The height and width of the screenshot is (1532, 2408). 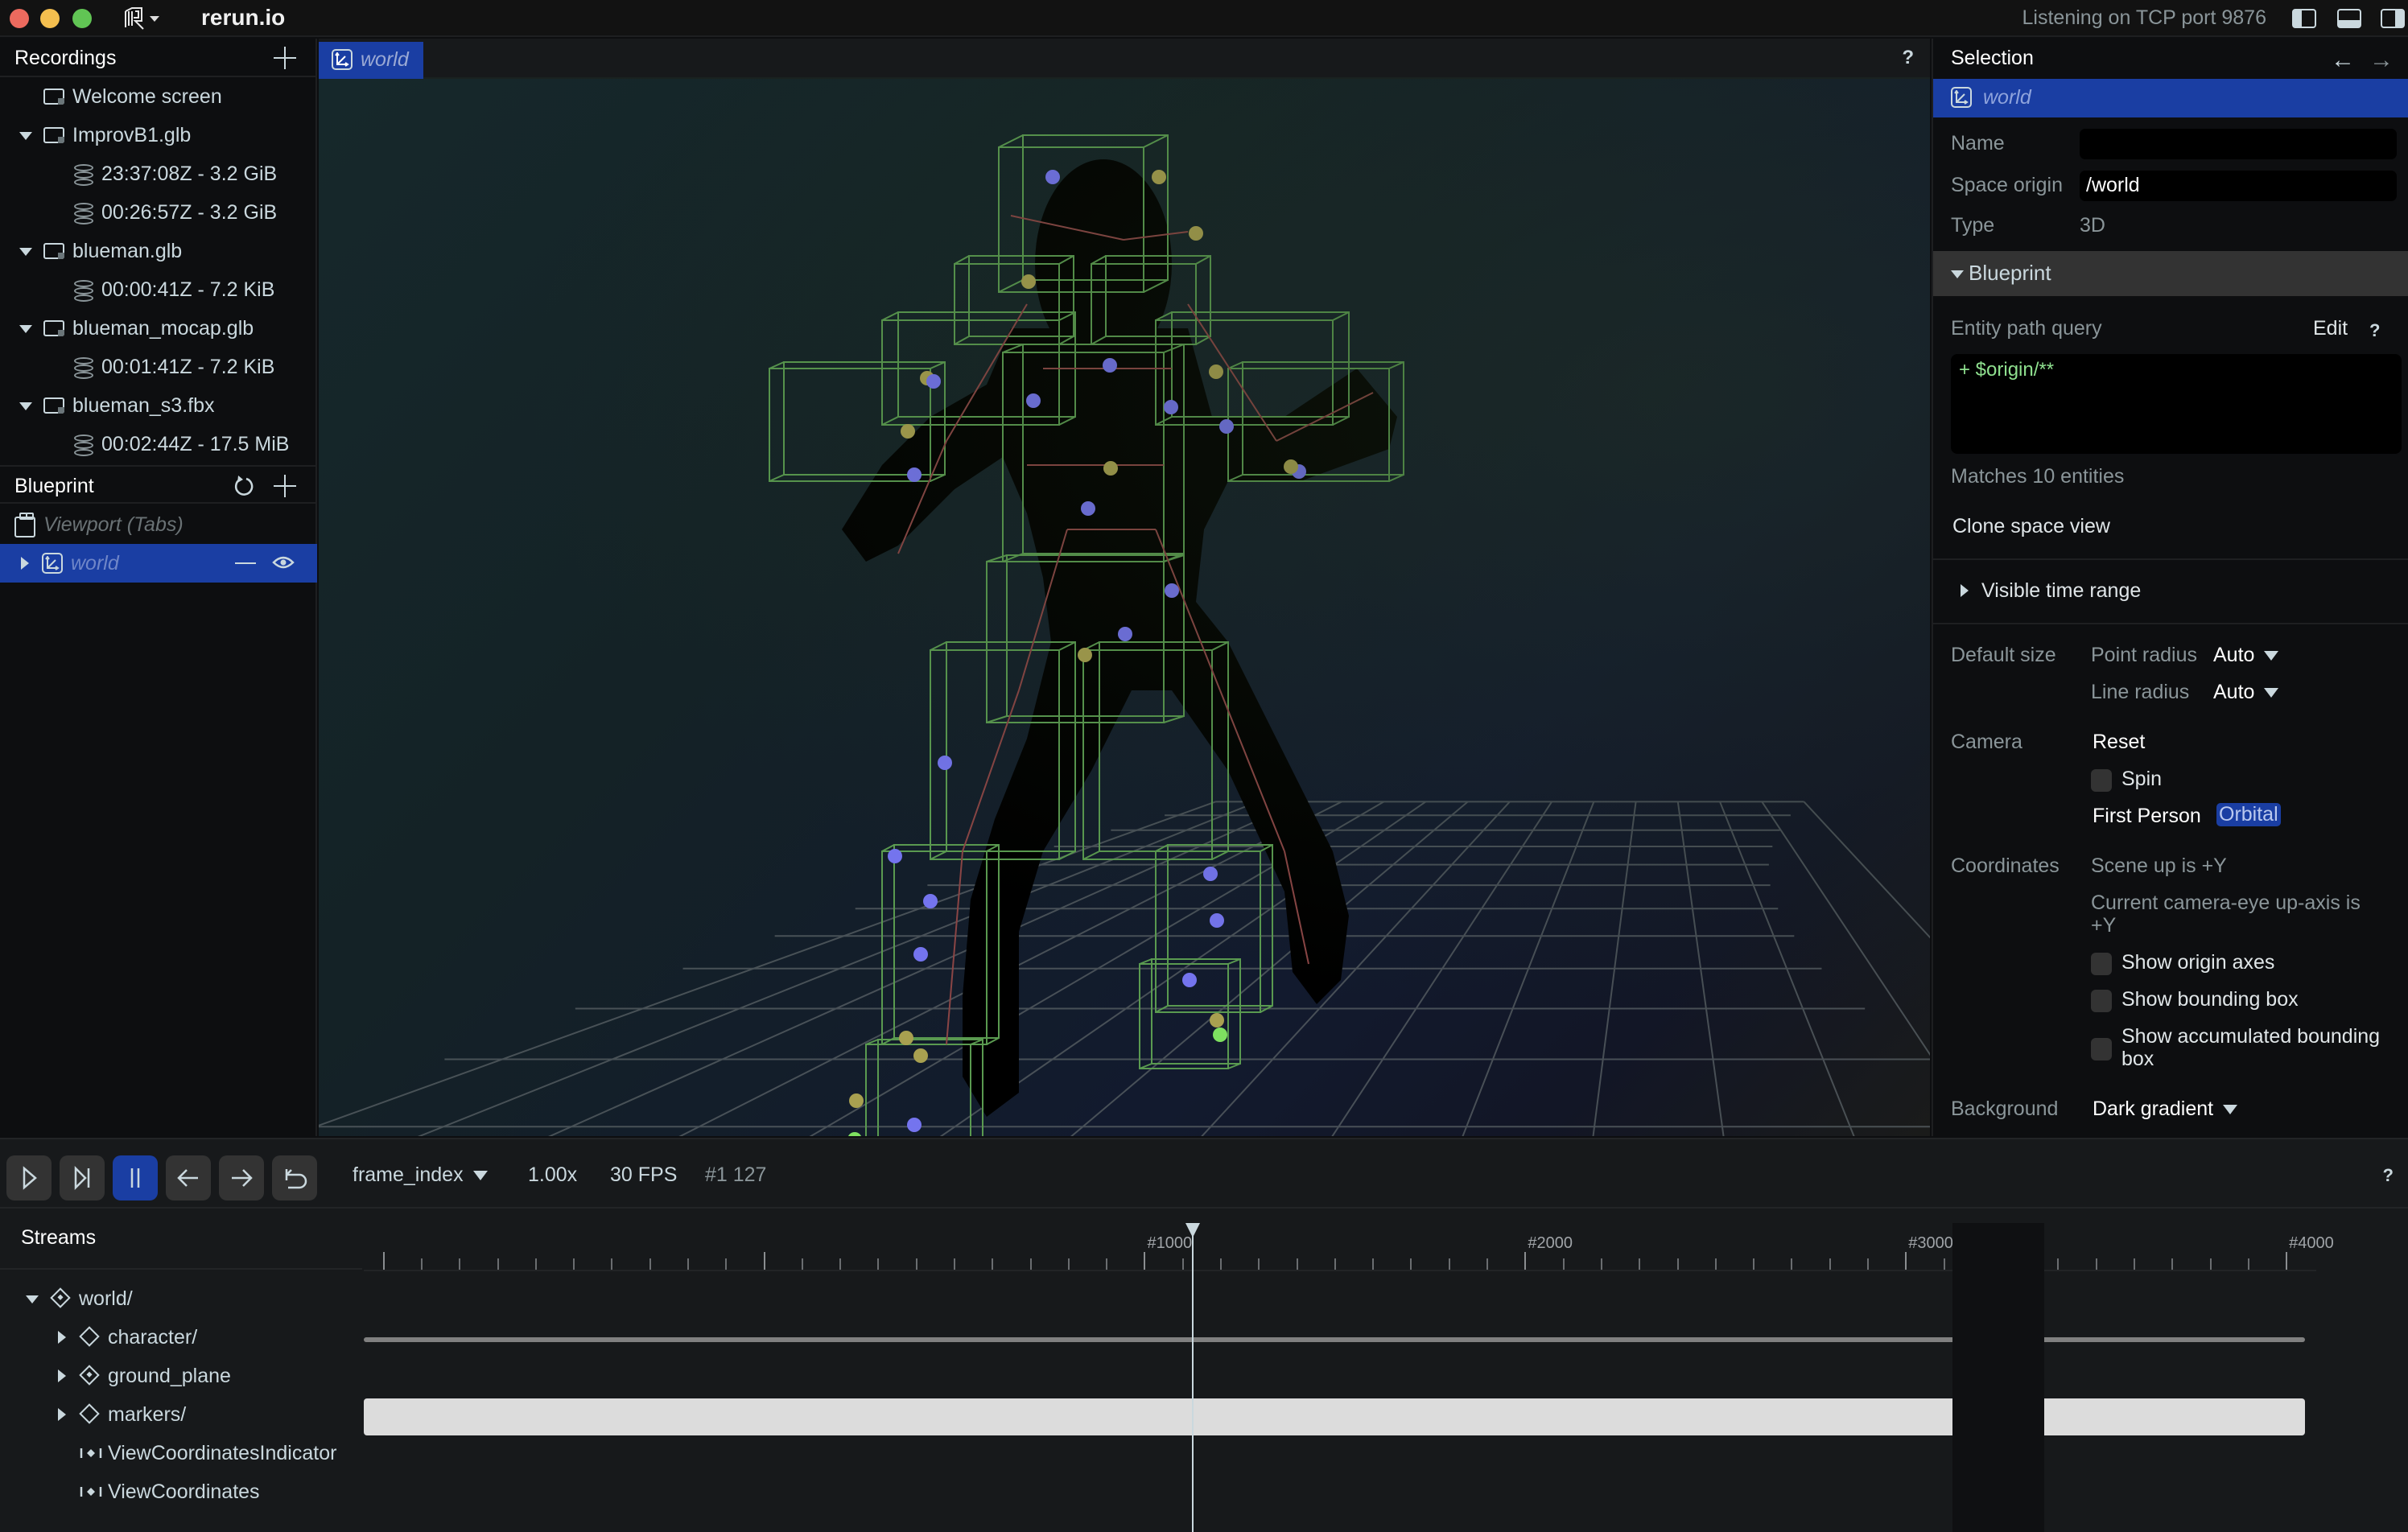 I want to click on entity-path-query-box: + $origin/**, so click(x=2176, y=404).